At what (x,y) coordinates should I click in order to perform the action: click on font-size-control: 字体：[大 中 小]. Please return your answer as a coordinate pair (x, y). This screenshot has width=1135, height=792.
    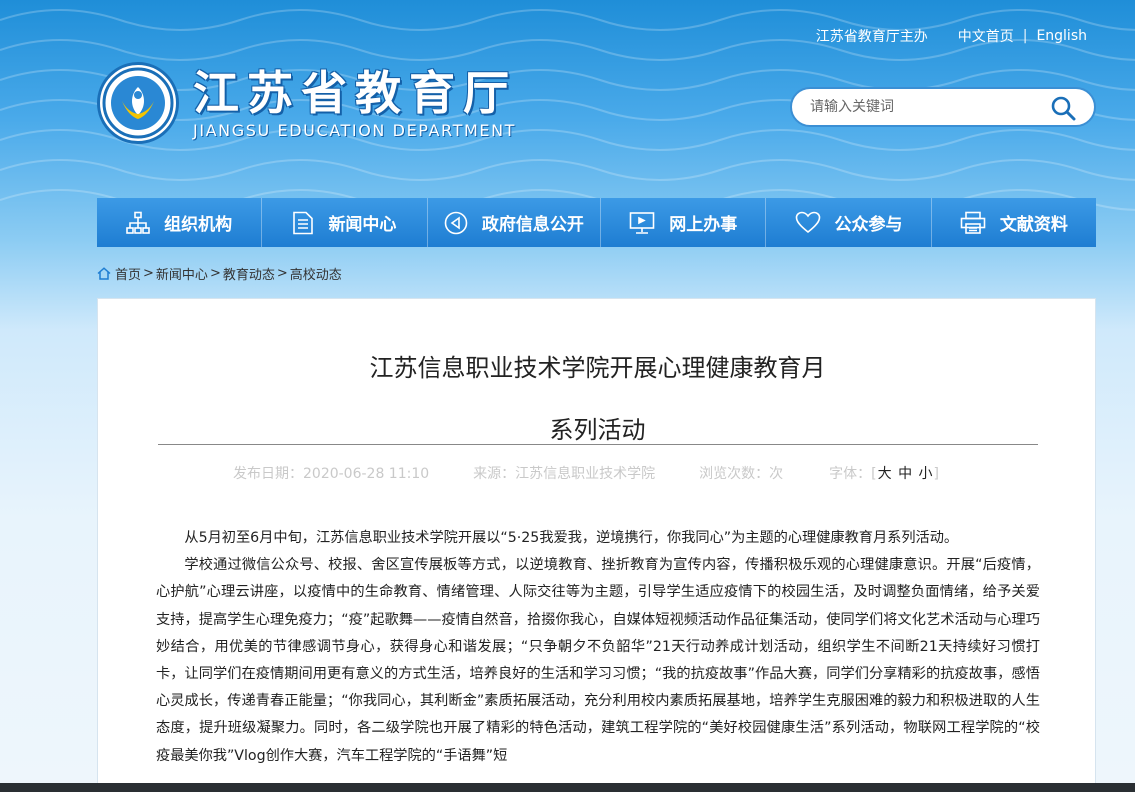
    Looking at the image, I should click on (884, 473).